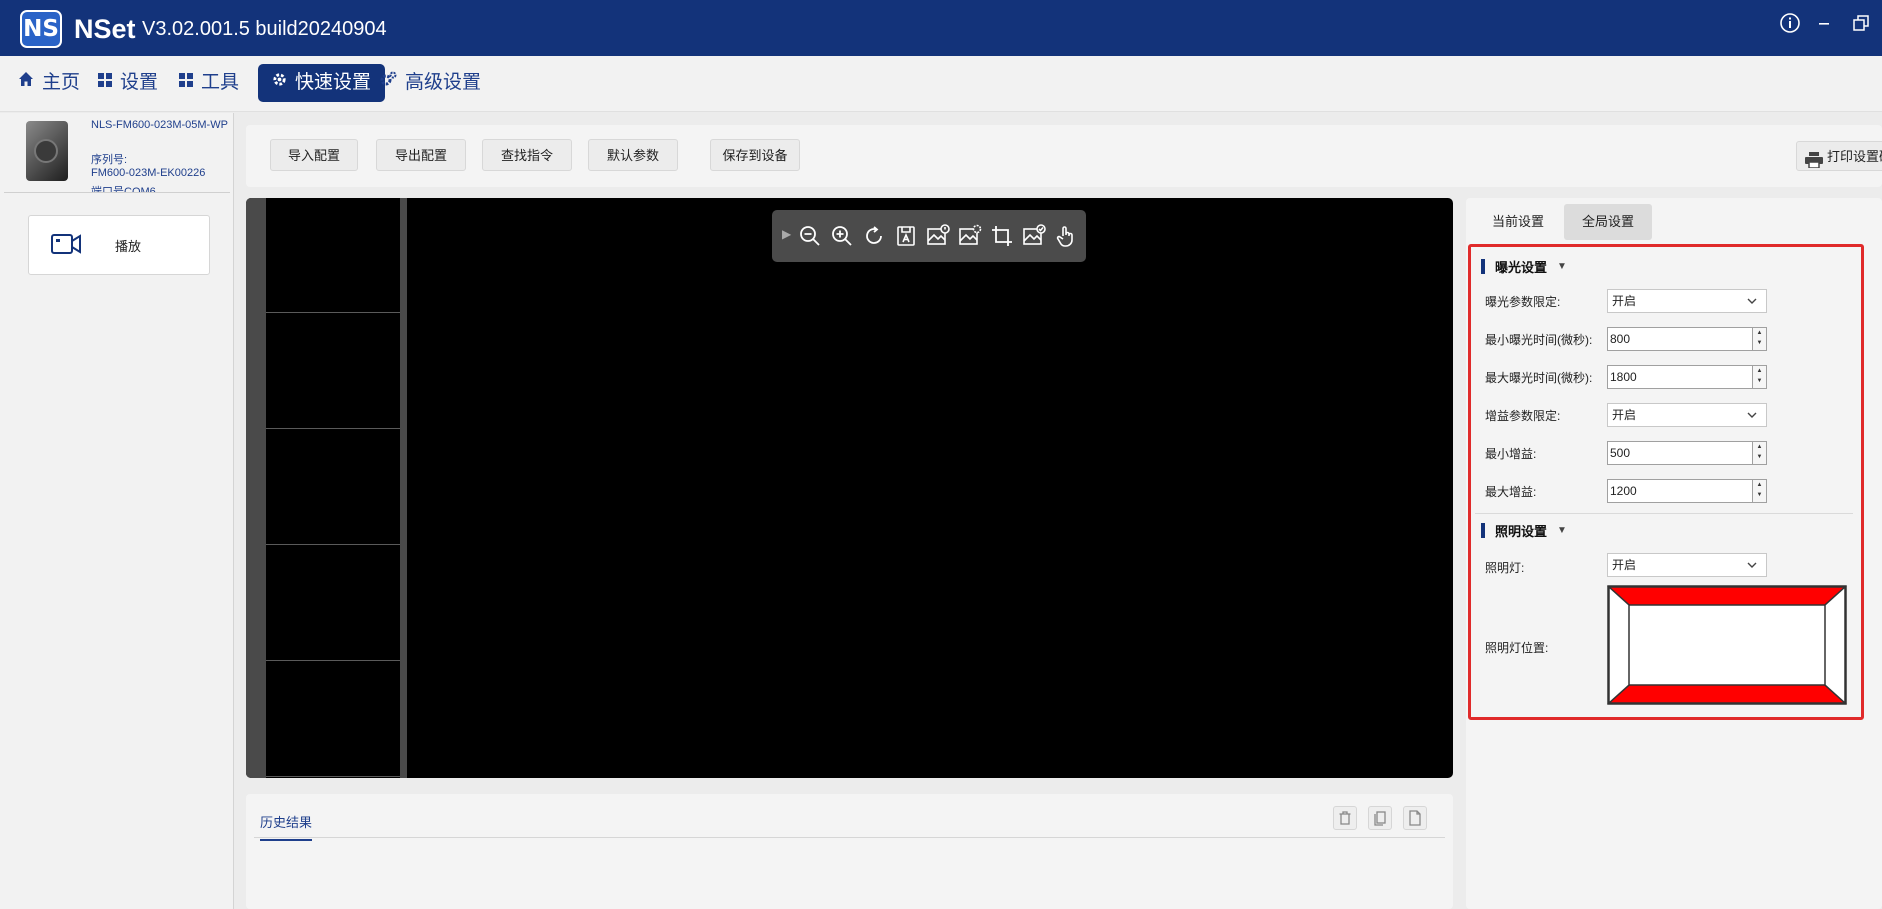 This screenshot has height=909, width=1882. I want to click on printer-icon, so click(1814, 159).